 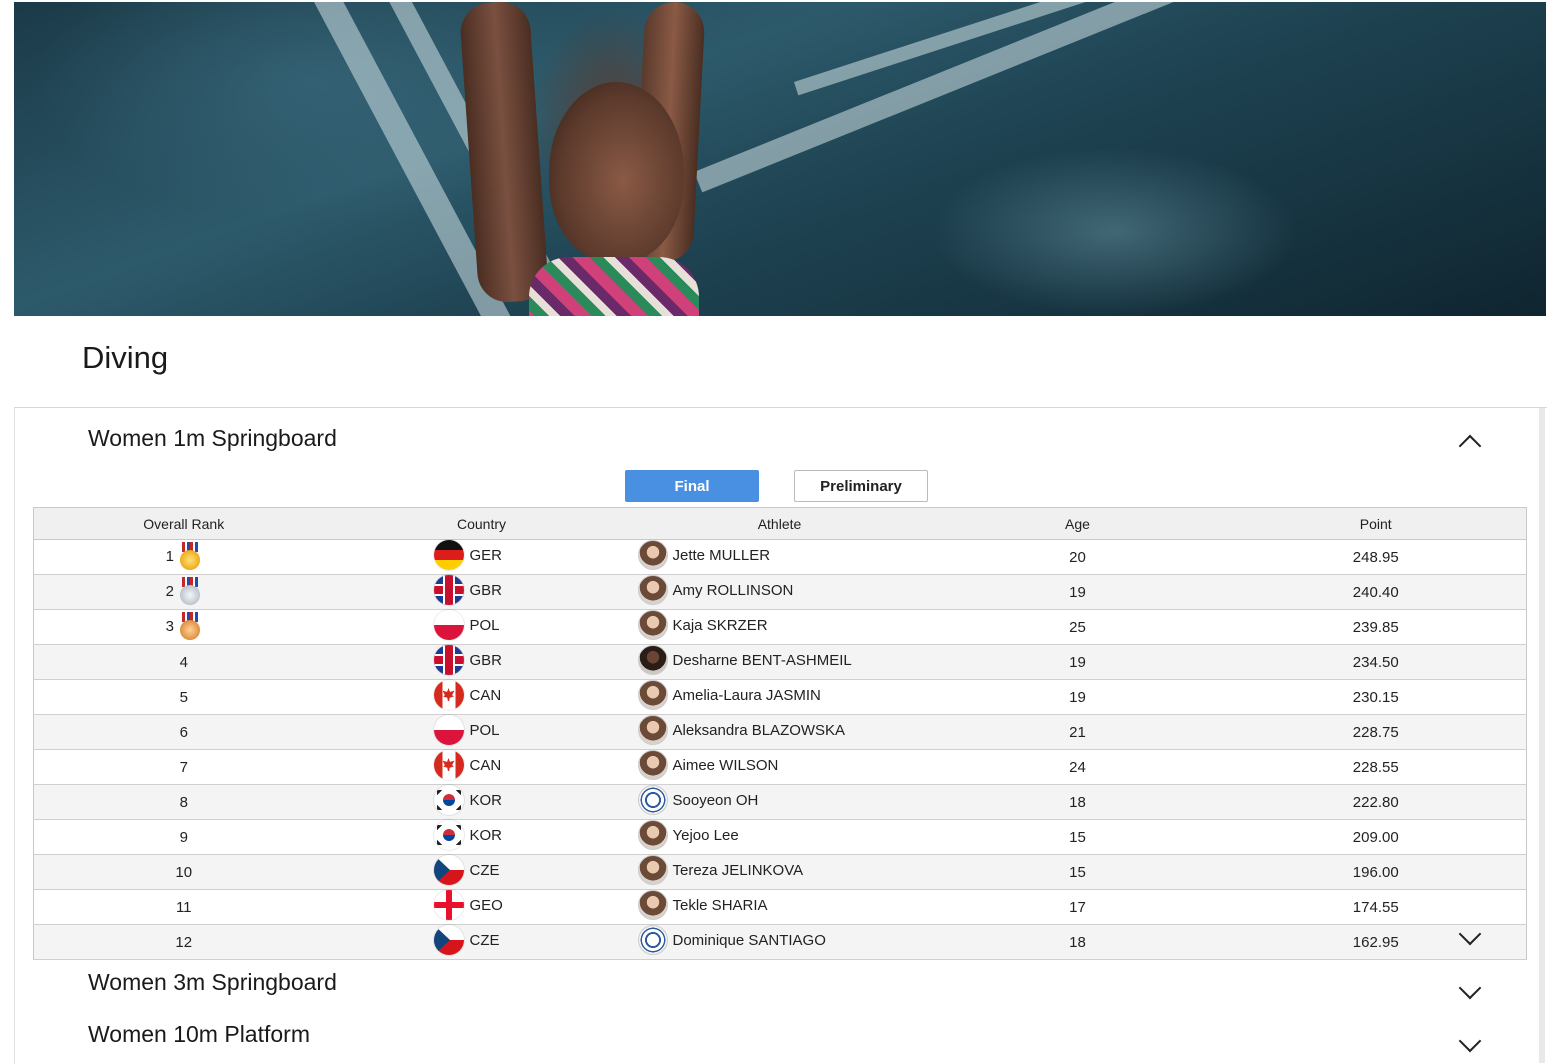 What do you see at coordinates (1376, 767) in the screenshot?
I see `point-value: 228.55` at bounding box center [1376, 767].